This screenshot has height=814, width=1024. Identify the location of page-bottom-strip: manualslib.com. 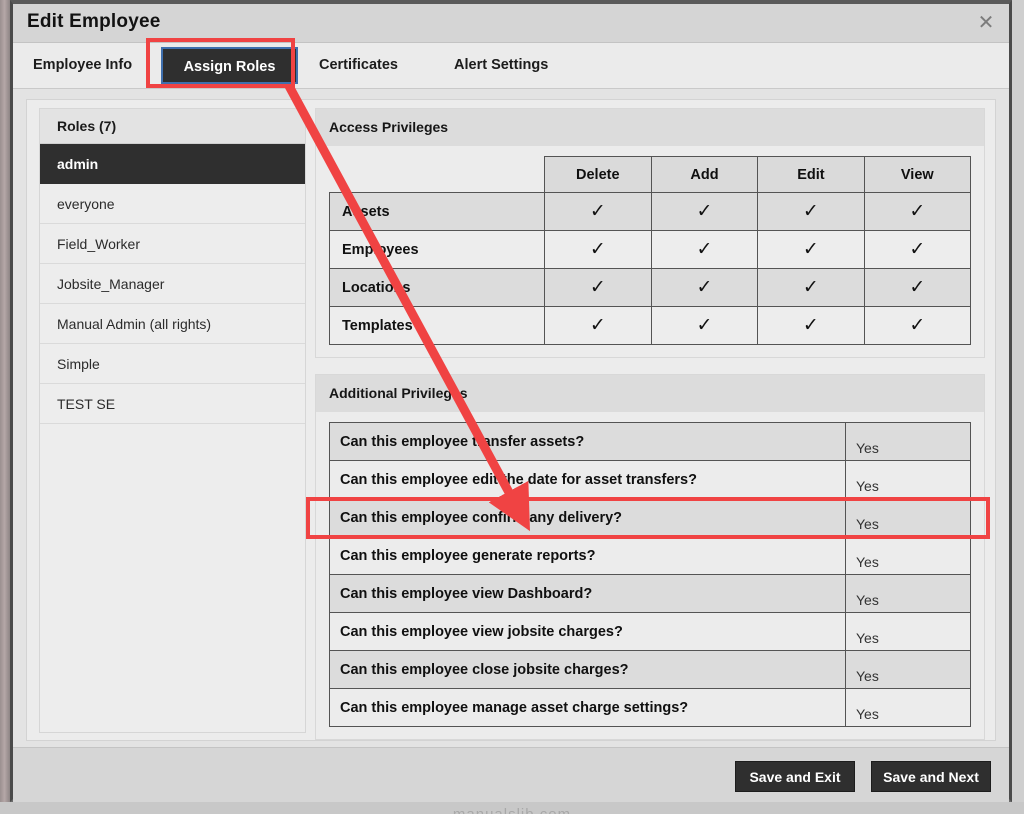
(512, 808).